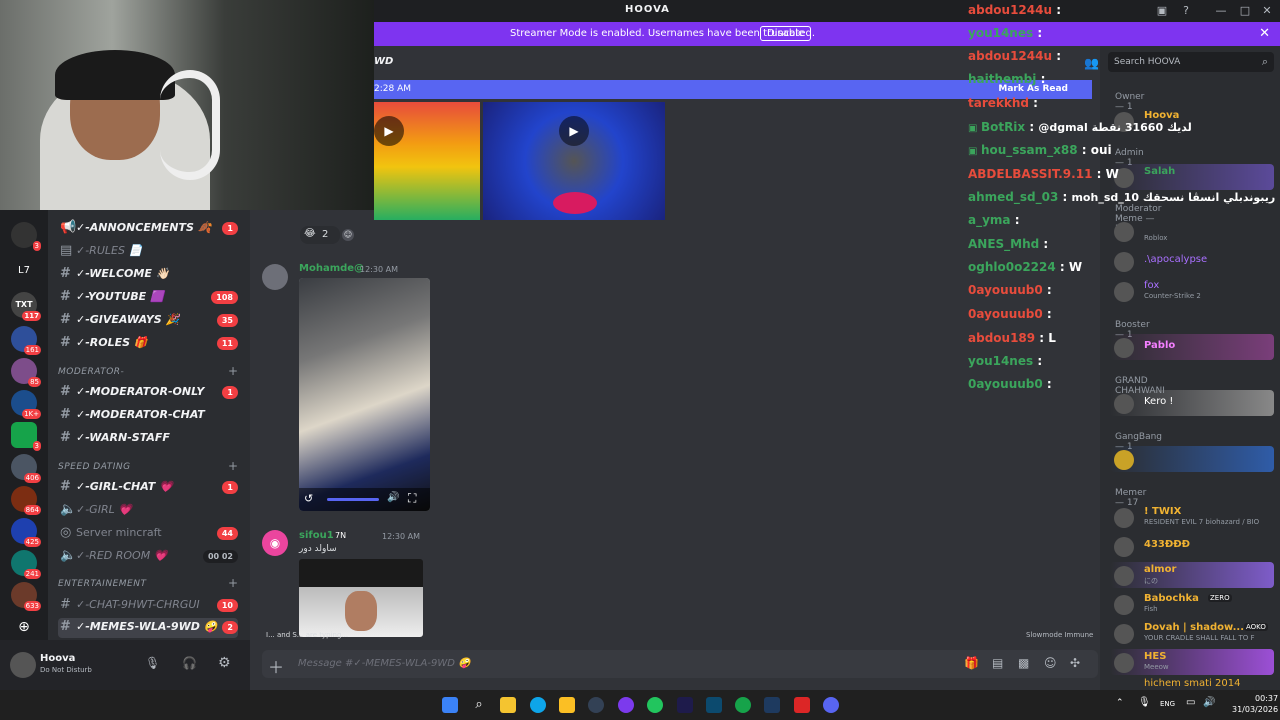  I want to click on member-item: fox Counter-Strike 2, so click(1192, 291).